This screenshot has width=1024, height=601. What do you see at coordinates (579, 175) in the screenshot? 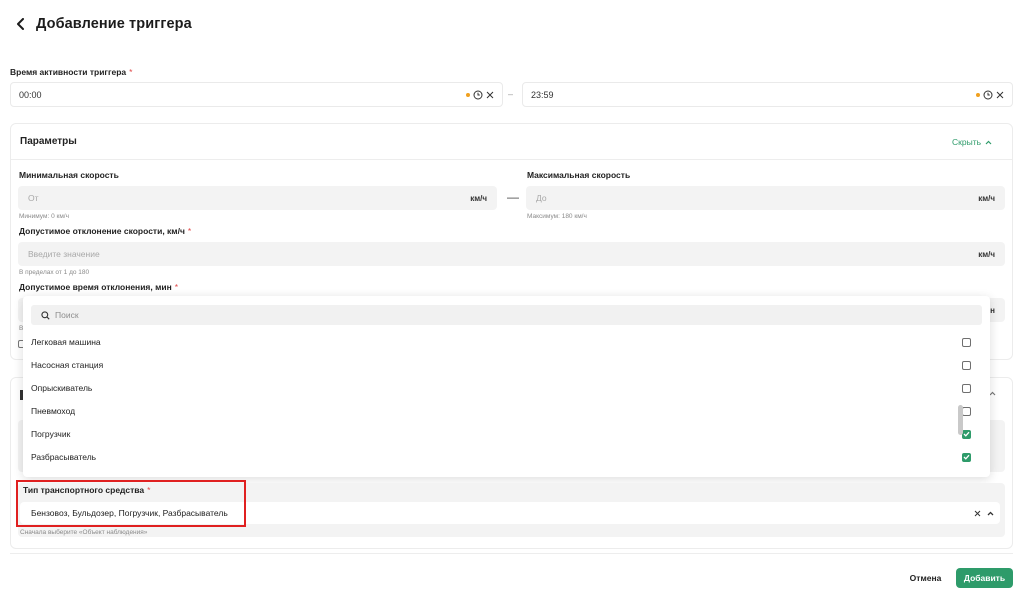
I see `max-speed-label: Максимальная скорость` at bounding box center [579, 175].